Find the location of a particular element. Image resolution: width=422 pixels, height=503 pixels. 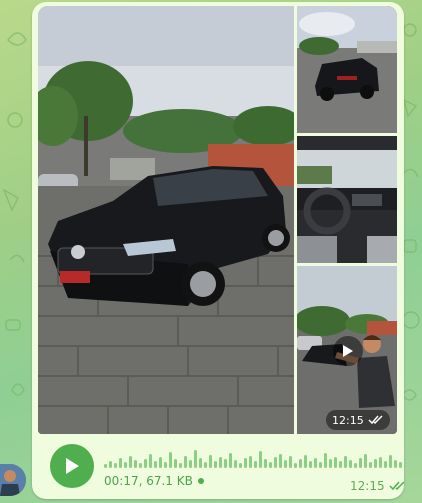

voice-message: 00:17, 67.1 KB 12:15 is located at coordinates (221, 467).